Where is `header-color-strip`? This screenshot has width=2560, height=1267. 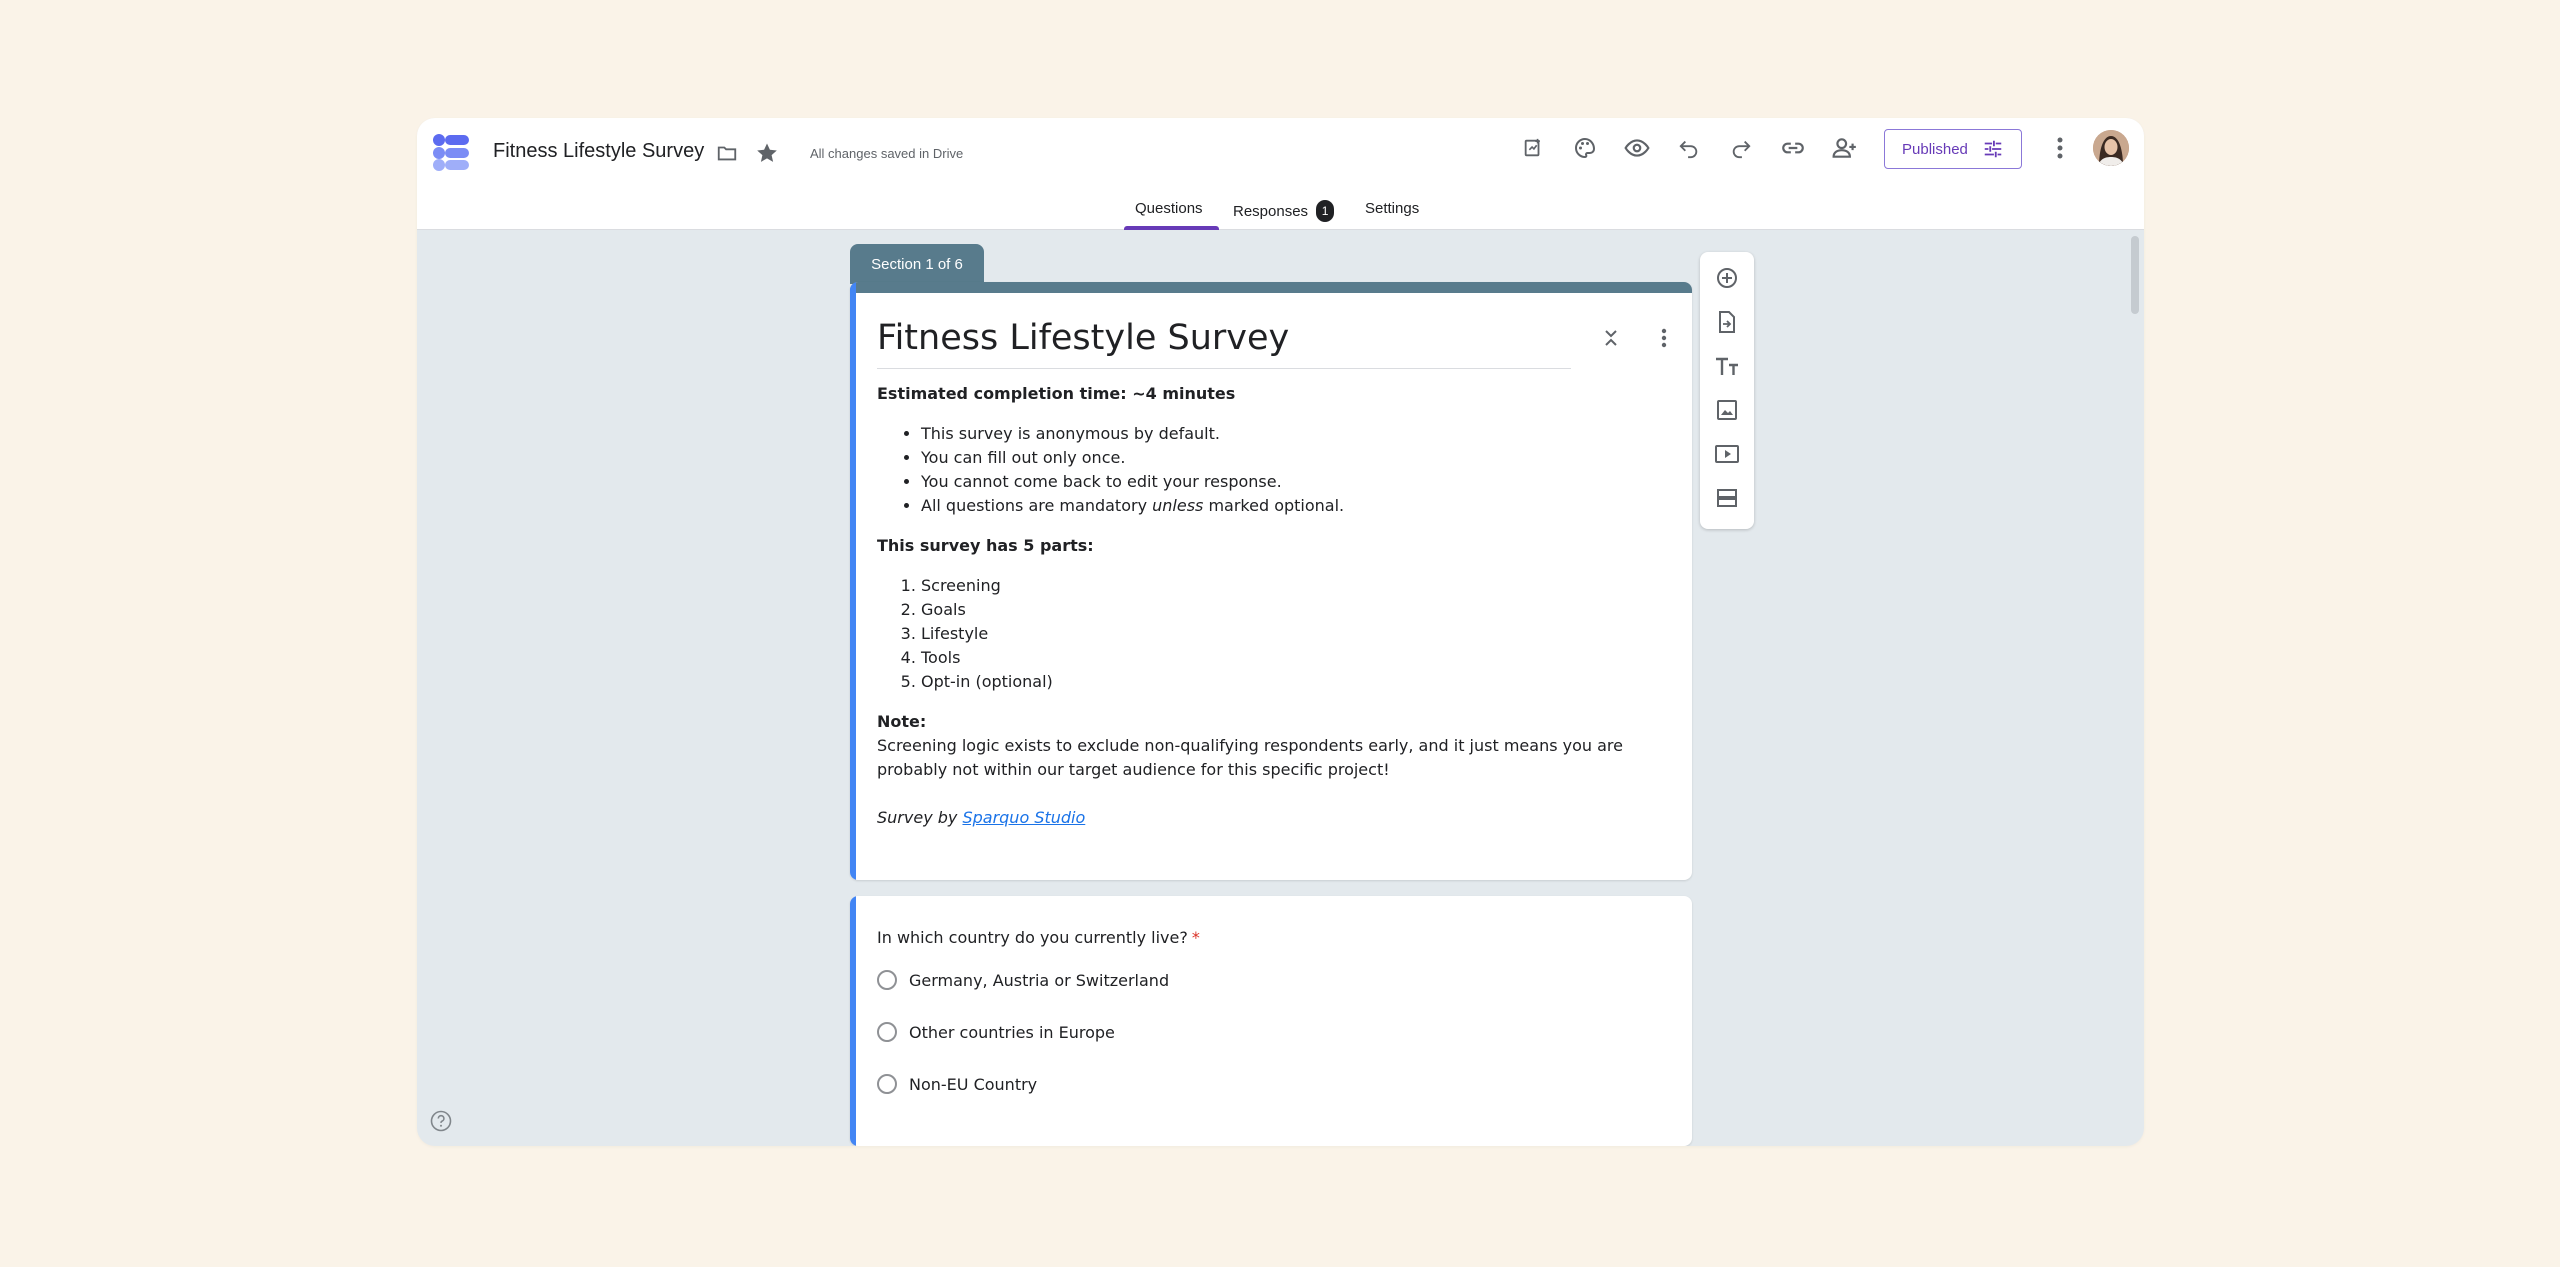 header-color-strip is located at coordinates (1271, 287).